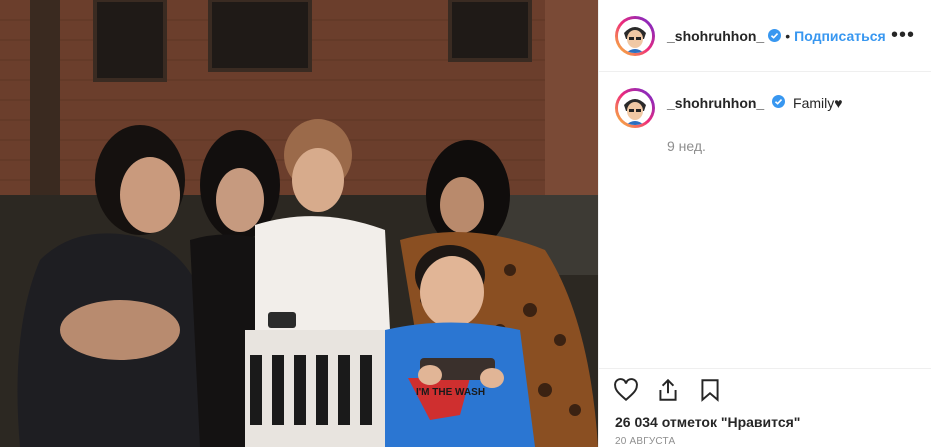 Image resolution: width=931 pixels, height=447 pixels. I want to click on caption-time: 9 нед., so click(791, 146).